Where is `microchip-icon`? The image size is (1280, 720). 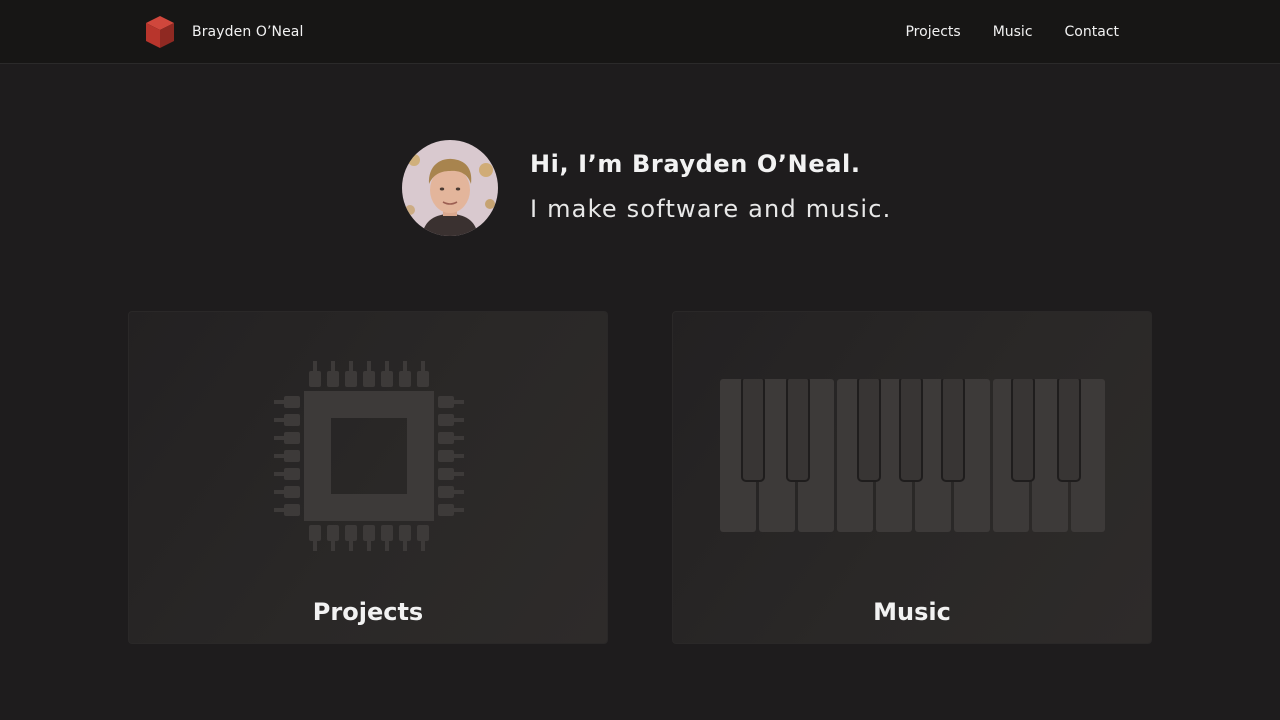
microchip-icon is located at coordinates (369, 456).